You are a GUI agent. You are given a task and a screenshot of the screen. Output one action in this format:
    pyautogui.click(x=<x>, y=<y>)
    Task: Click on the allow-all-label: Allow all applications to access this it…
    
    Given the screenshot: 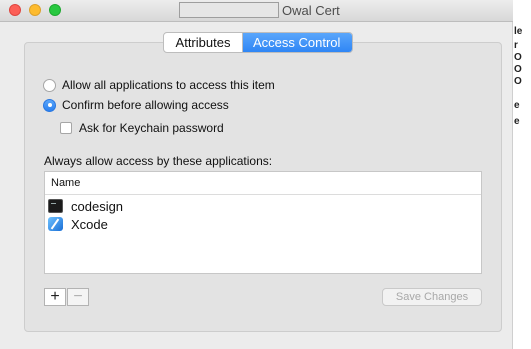 What is the action you would take?
    pyautogui.click(x=168, y=85)
    